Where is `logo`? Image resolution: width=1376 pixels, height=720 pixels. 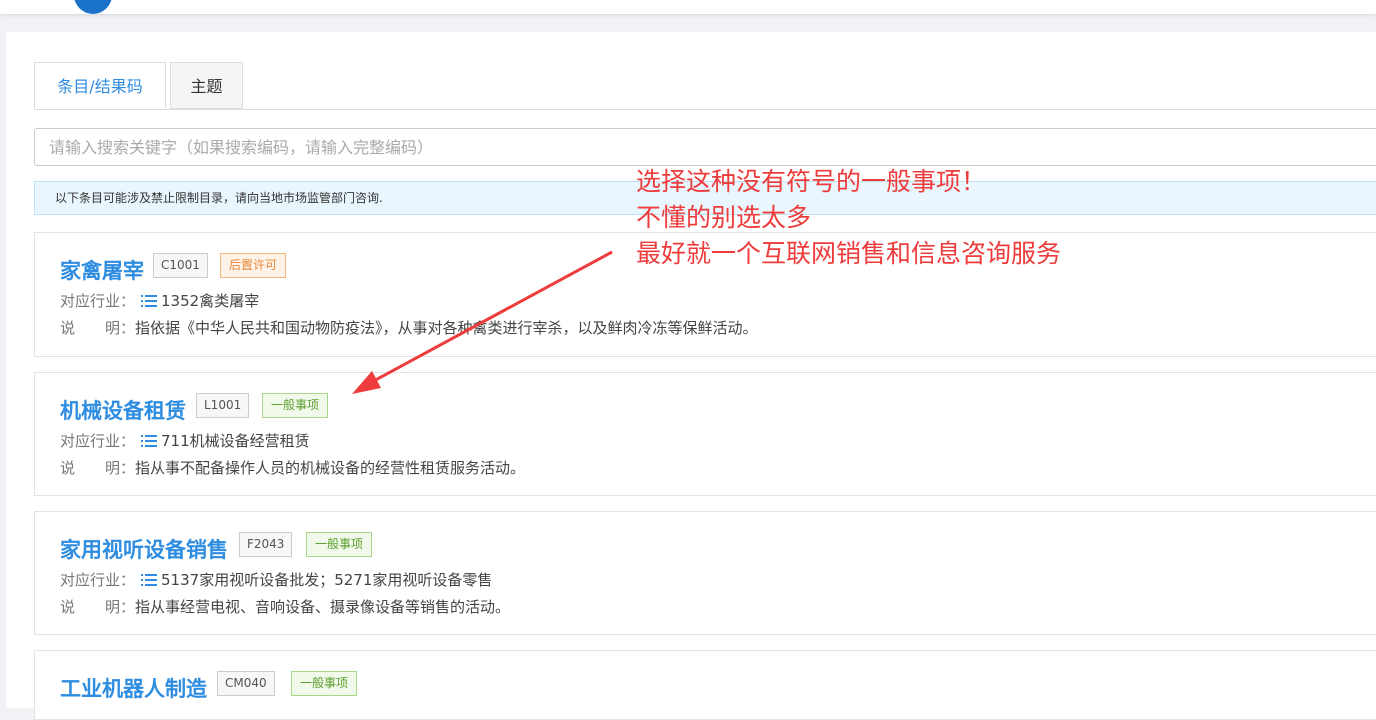
logo is located at coordinates (93, 7).